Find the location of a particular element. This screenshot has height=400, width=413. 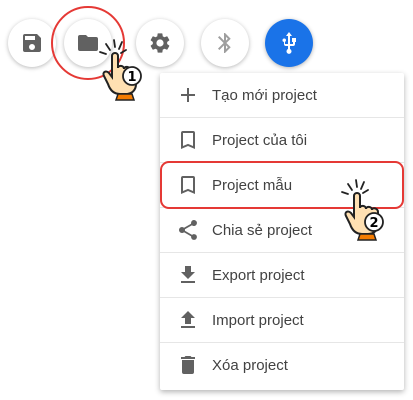

menu-item-new-project: Tạo mới project is located at coordinates (282, 95).